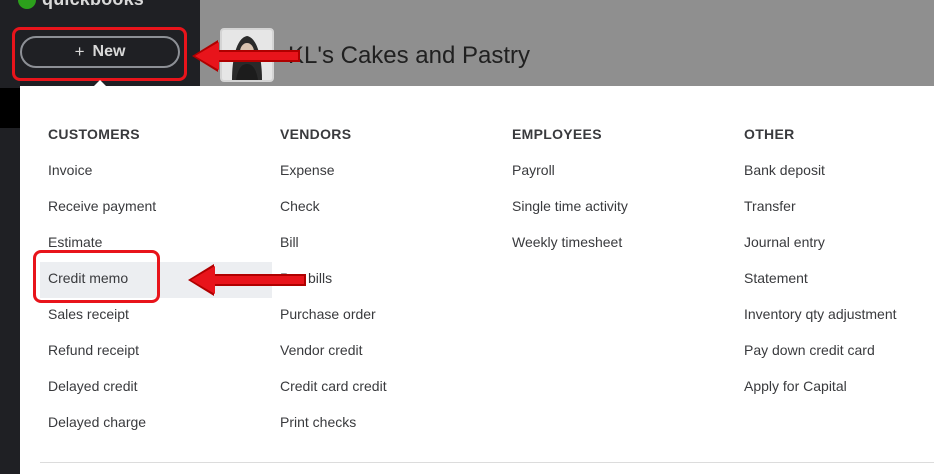  Describe the element at coordinates (99, 54) in the screenshot. I see `new-button-callout` at that location.